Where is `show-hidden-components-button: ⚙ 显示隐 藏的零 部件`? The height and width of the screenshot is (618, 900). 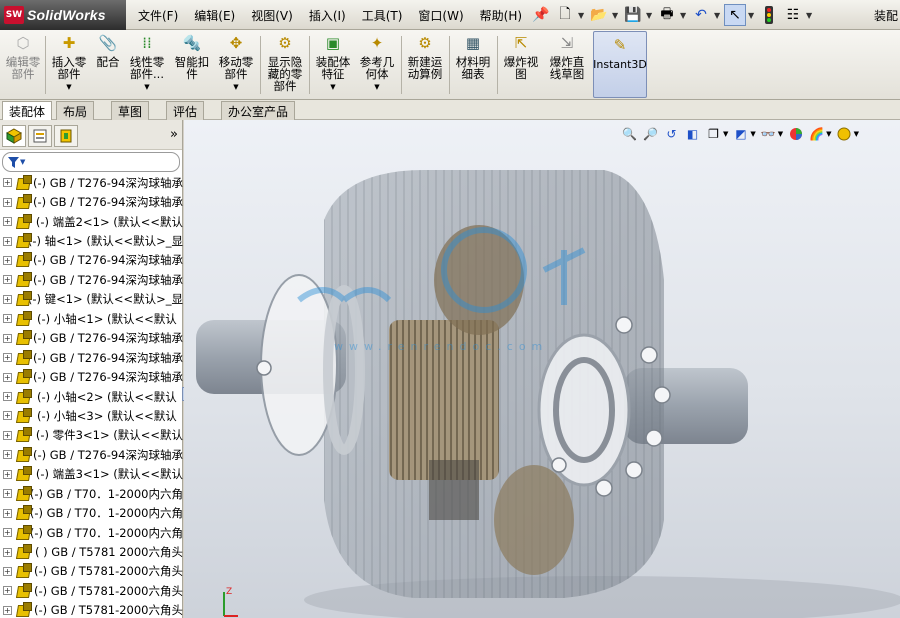 show-hidden-components-button: ⚙ 显示隐 藏的零 部件 is located at coordinates (285, 65).